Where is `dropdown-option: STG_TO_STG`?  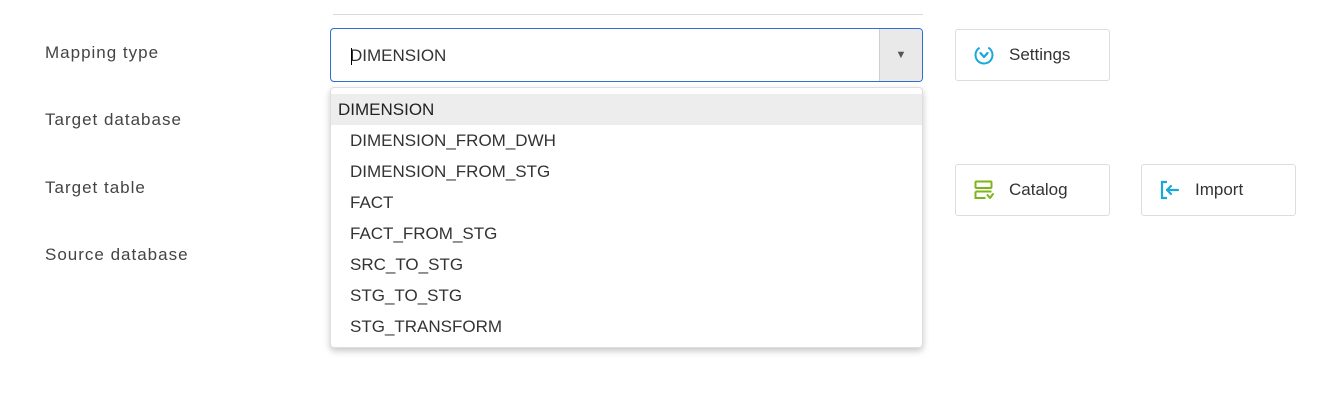
dropdown-option: STG_TO_STG is located at coordinates (626, 295).